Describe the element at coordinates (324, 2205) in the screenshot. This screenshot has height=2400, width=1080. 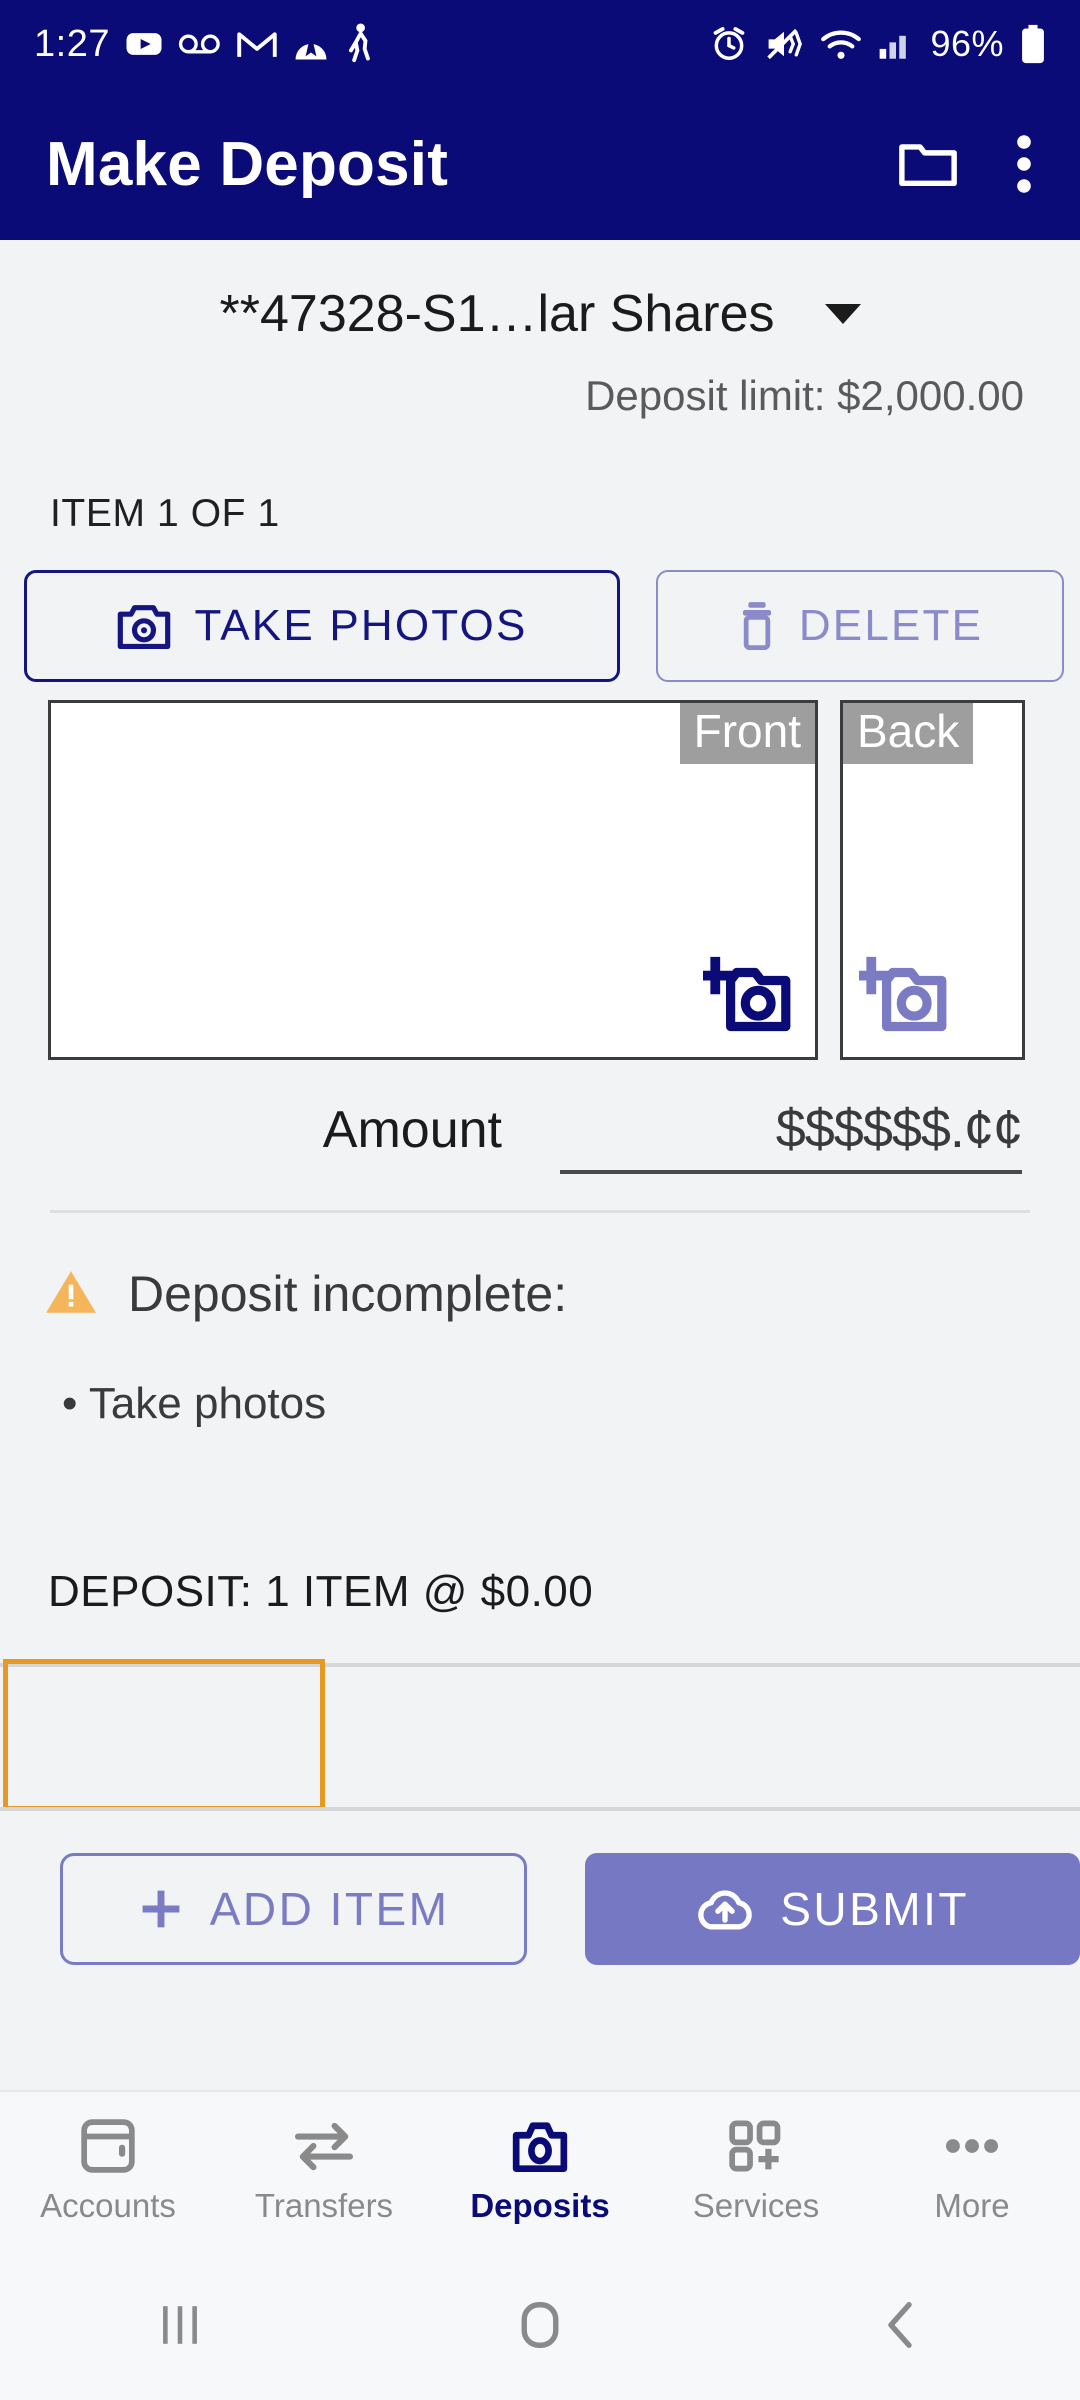
I see `nav-label-transfers: Transfers` at that location.